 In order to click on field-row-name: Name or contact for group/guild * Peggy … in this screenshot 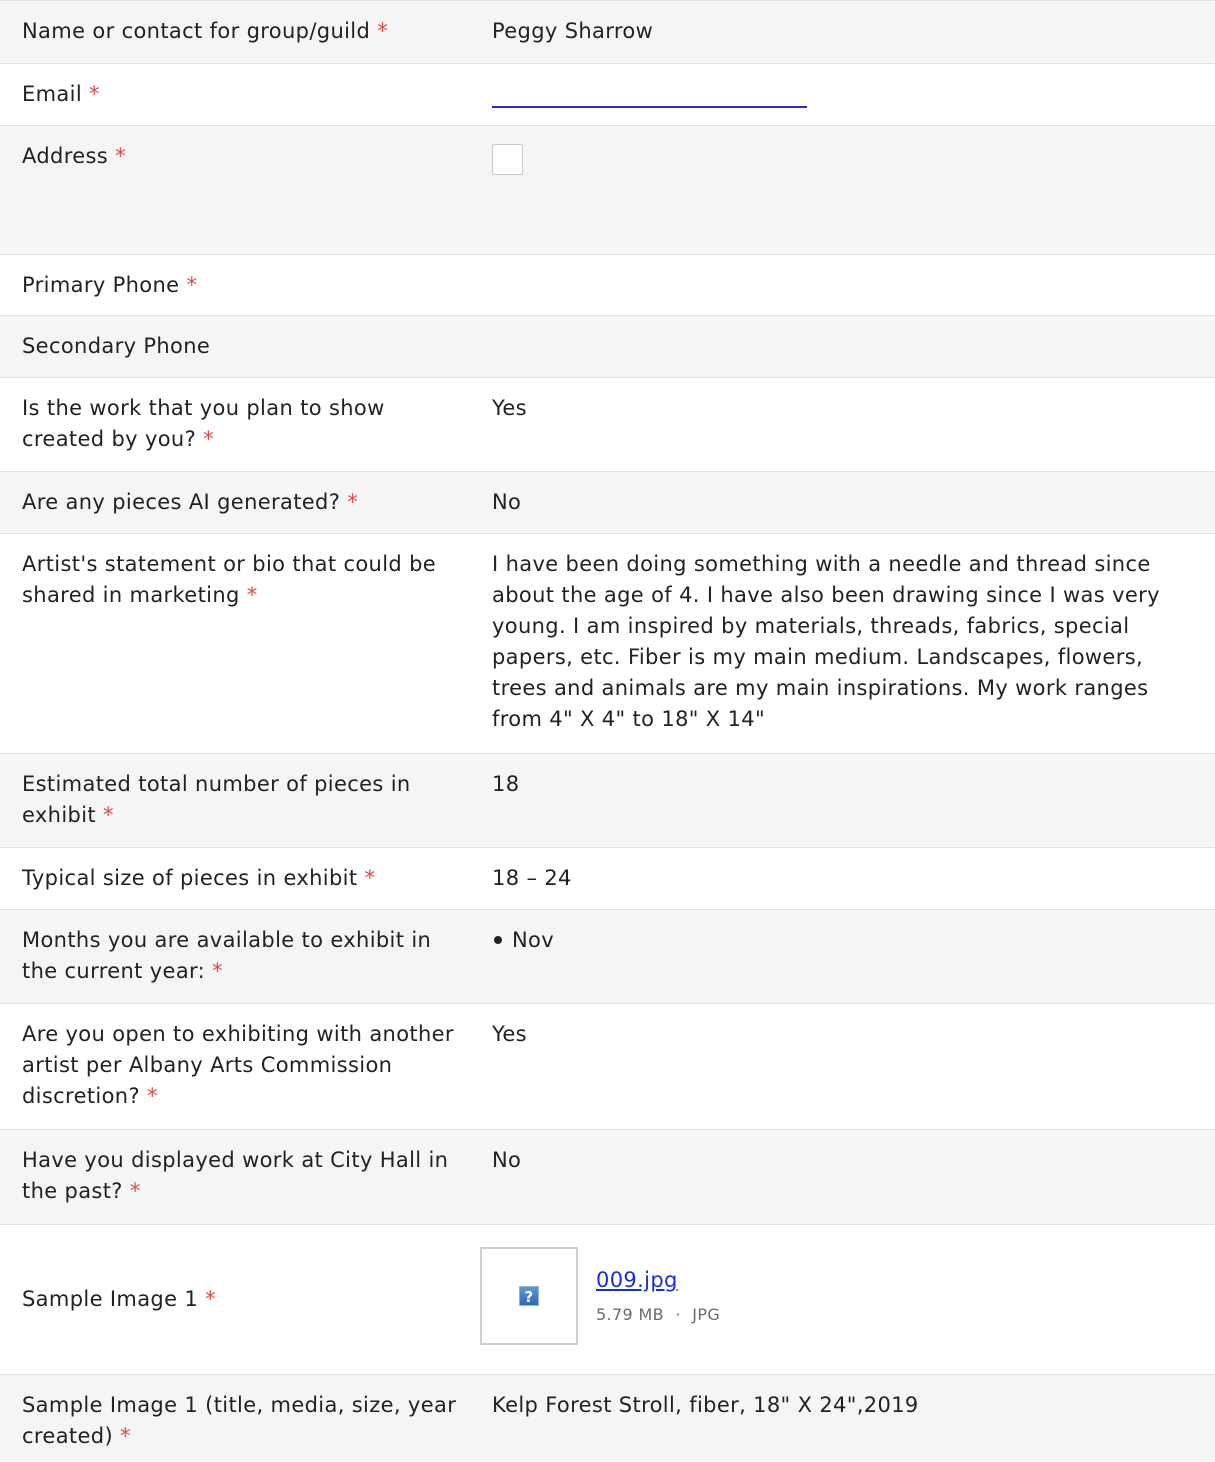, I will do `click(607, 32)`.